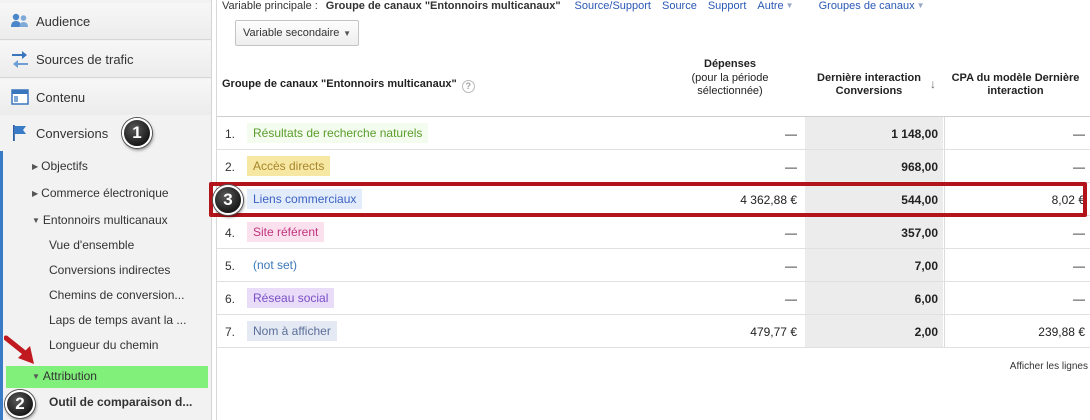 The image size is (1090, 420). What do you see at coordinates (914, 134) in the screenshot?
I see `conversions-cell: 1 148,00` at bounding box center [914, 134].